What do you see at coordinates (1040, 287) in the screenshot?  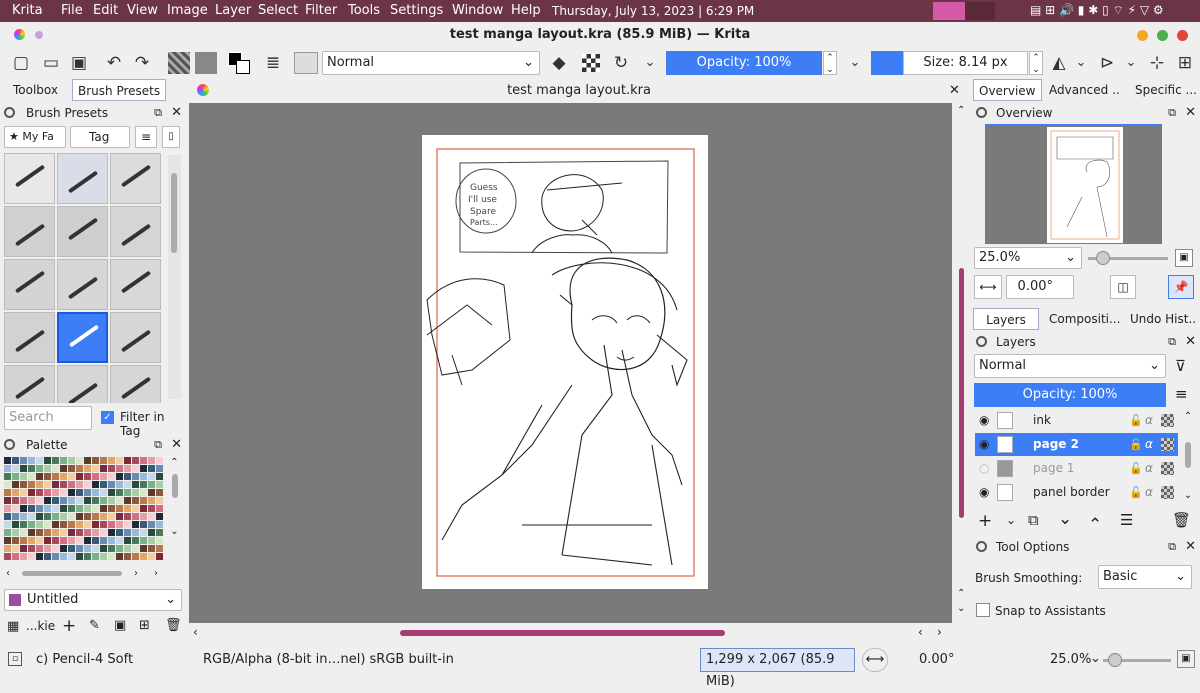 I see `rotation-input: 0.00°` at bounding box center [1040, 287].